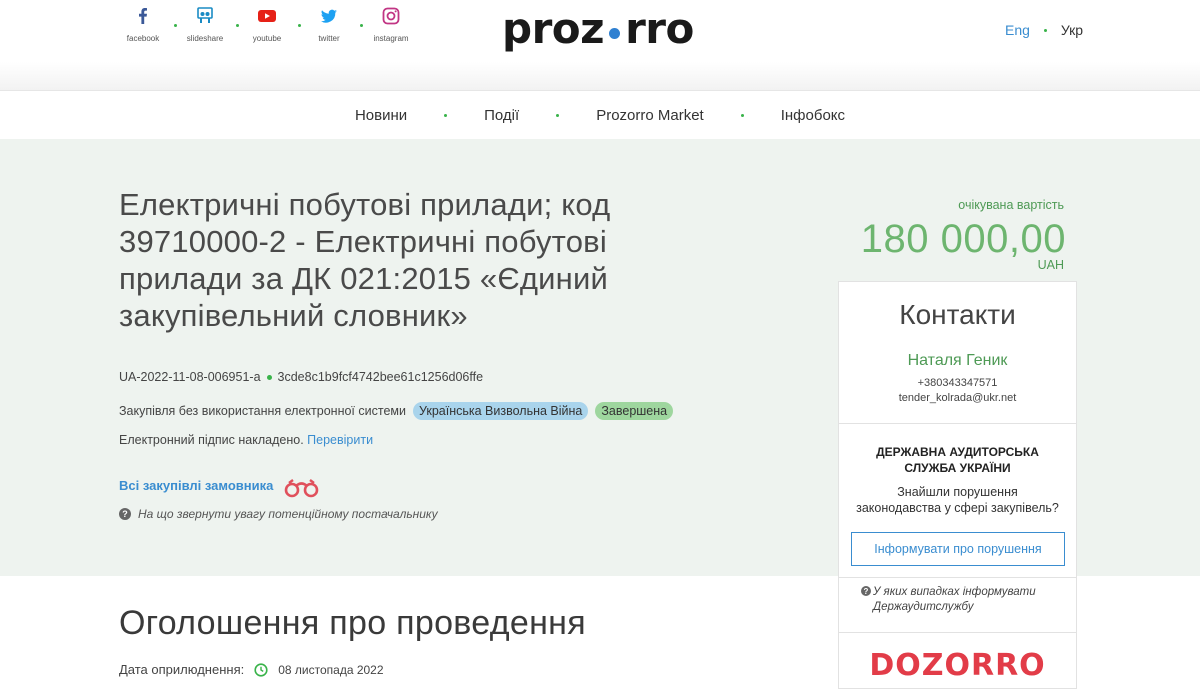 This screenshot has height=689, width=1200. I want to click on slideshare-icon, so click(205, 15).